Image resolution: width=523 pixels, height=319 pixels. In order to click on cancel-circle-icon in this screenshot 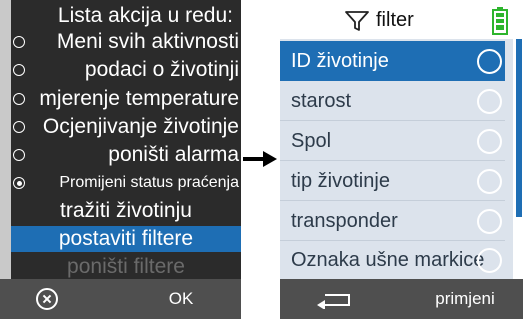, I will do `click(47, 299)`.